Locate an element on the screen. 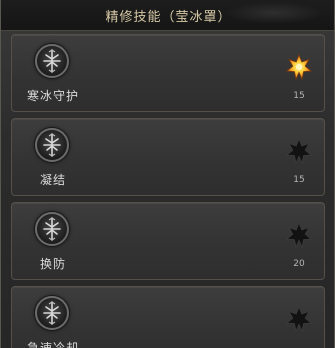 This screenshot has height=348, width=335. gold-star-icon is located at coordinates (299, 67).